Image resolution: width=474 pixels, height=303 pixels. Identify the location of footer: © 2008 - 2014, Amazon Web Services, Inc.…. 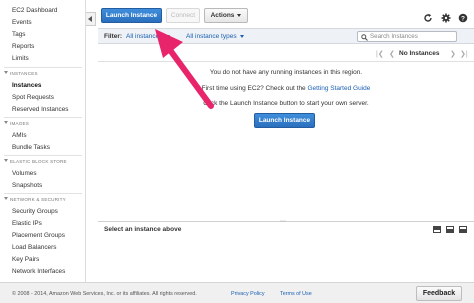
(237, 292).